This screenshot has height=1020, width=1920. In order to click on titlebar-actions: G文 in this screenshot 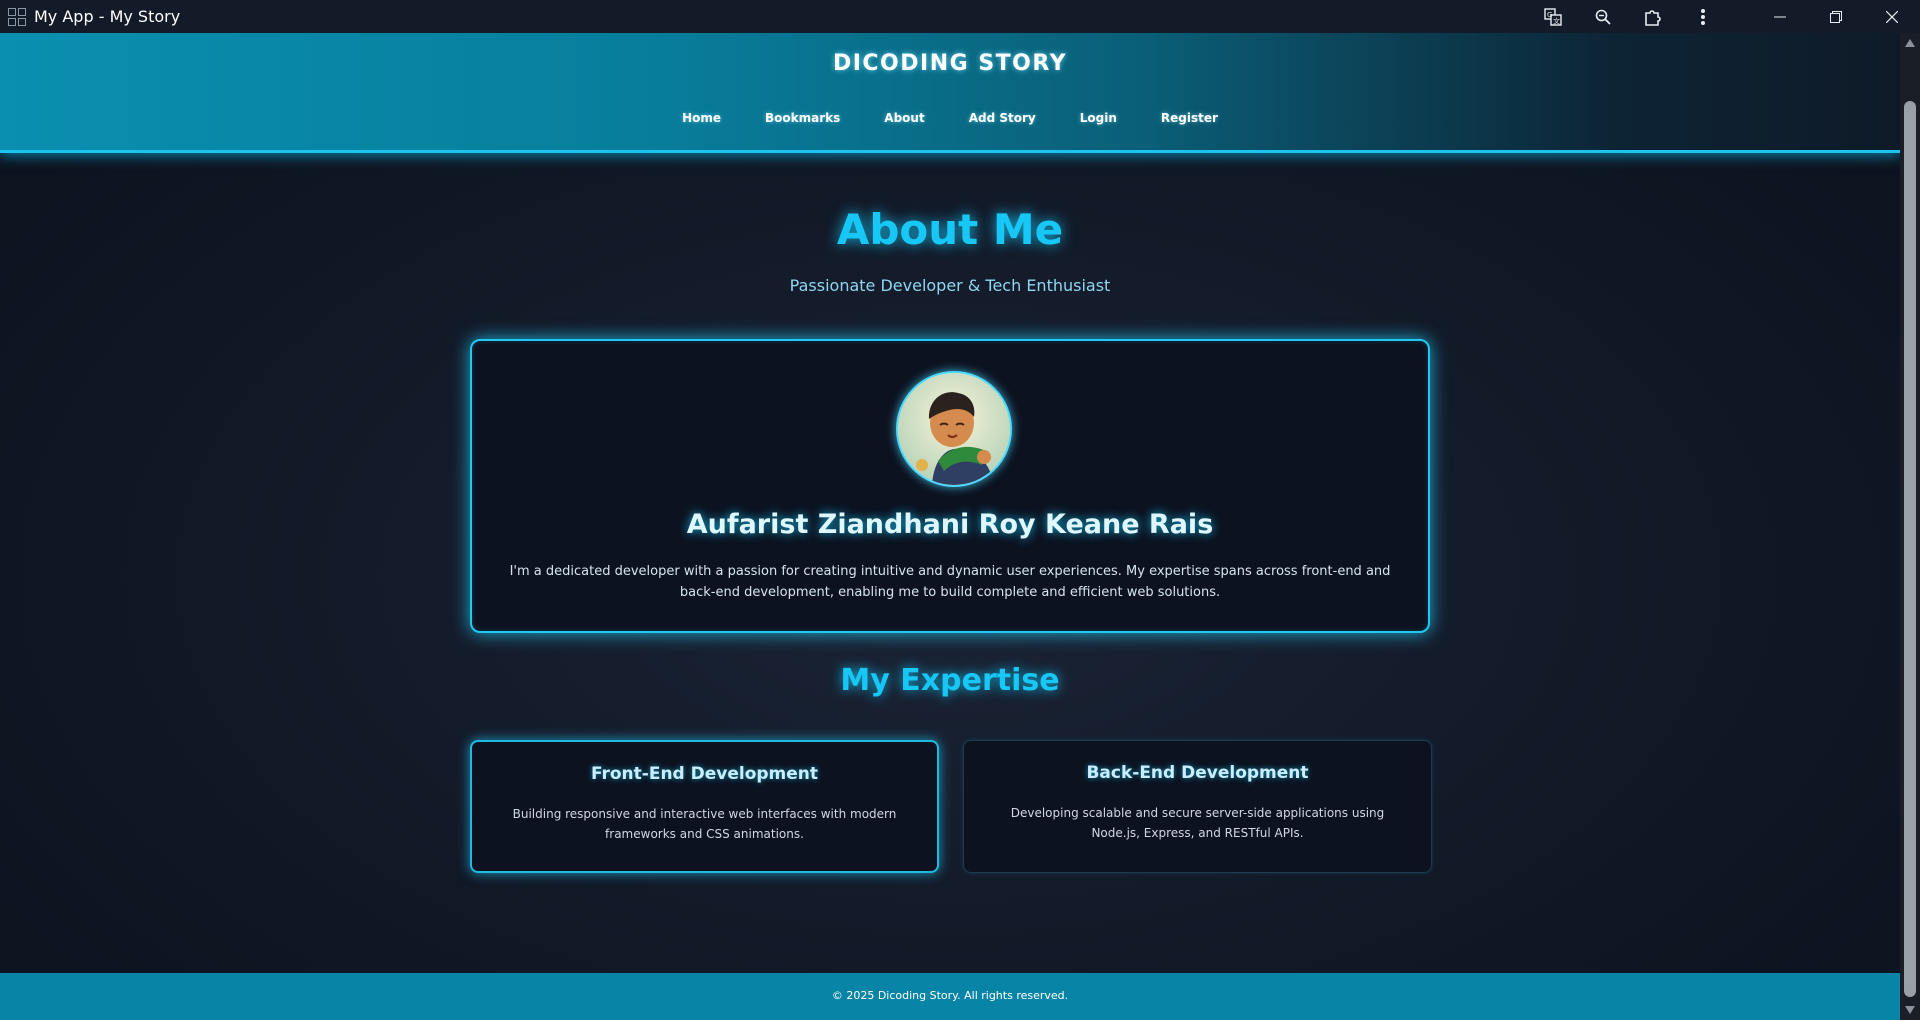, I will do `click(1724, 16)`.